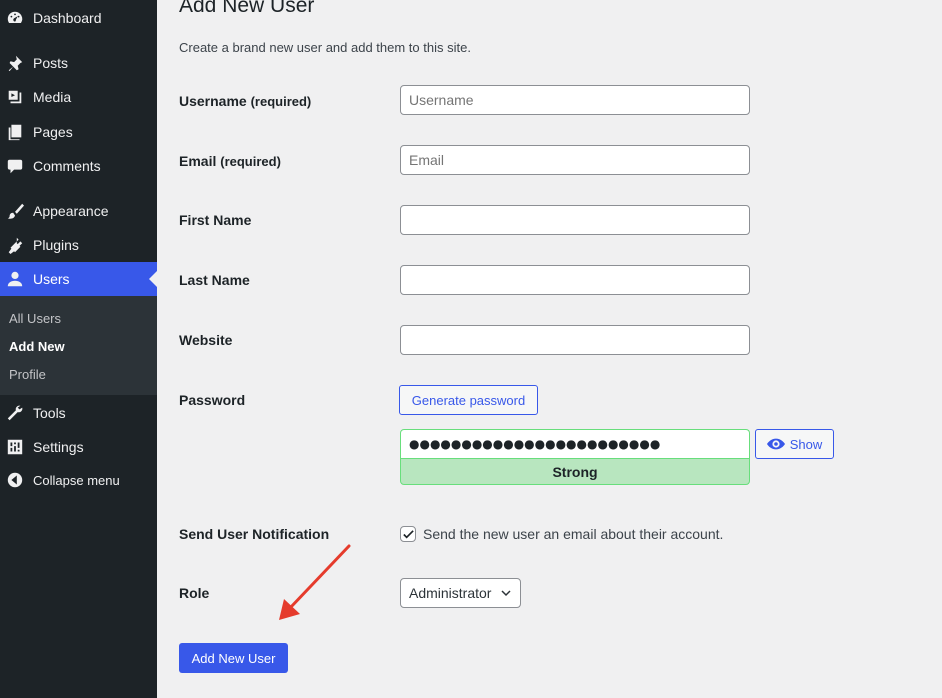 This screenshot has width=942, height=698. Describe the element at coordinates (15, 480) in the screenshot. I see `collapse-icon` at that location.